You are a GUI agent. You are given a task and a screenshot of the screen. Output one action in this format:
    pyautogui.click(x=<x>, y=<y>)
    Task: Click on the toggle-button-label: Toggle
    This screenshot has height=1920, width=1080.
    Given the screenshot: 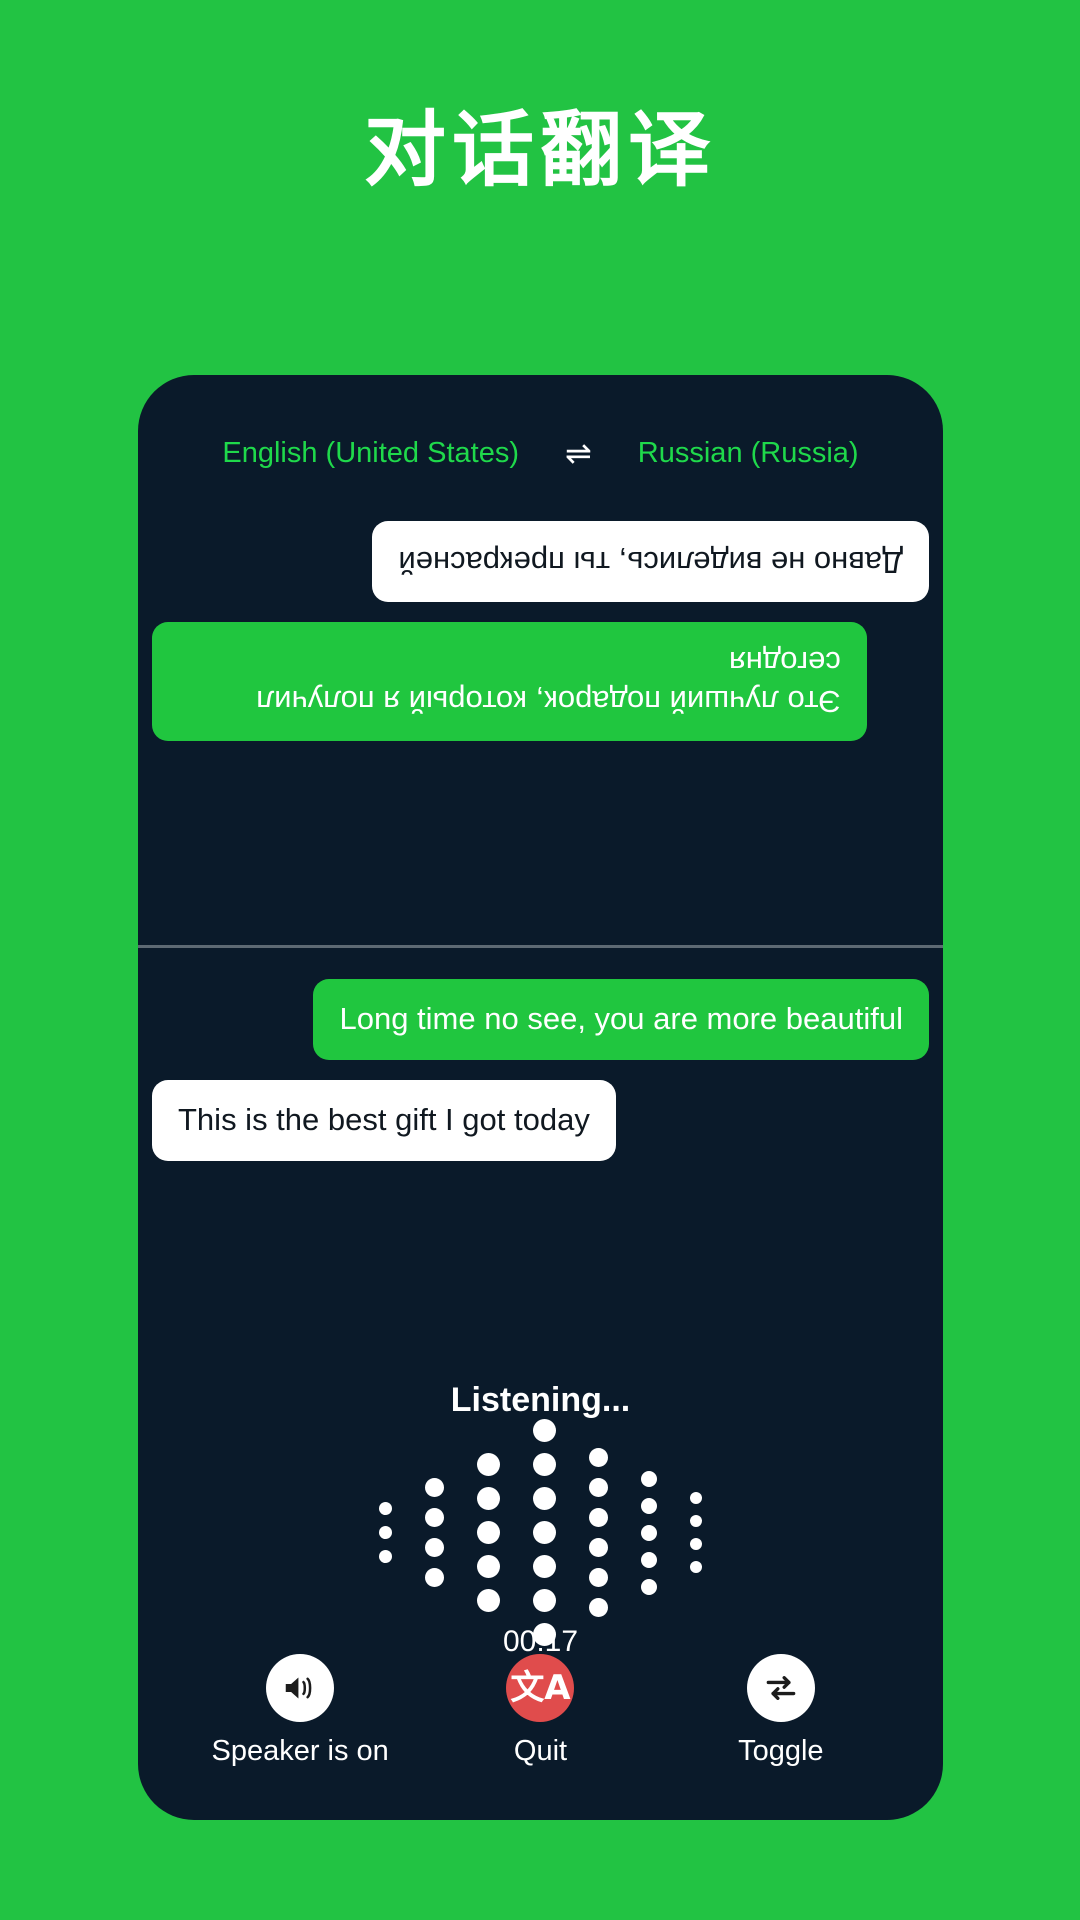 What is the action you would take?
    pyautogui.click(x=781, y=1751)
    